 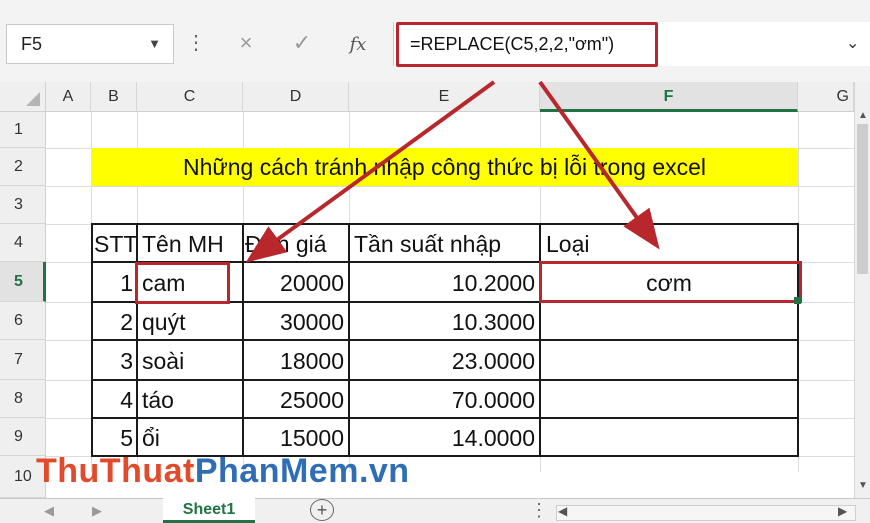 What do you see at coordinates (384, 471) in the screenshot?
I see `watermark-part3: .vn` at bounding box center [384, 471].